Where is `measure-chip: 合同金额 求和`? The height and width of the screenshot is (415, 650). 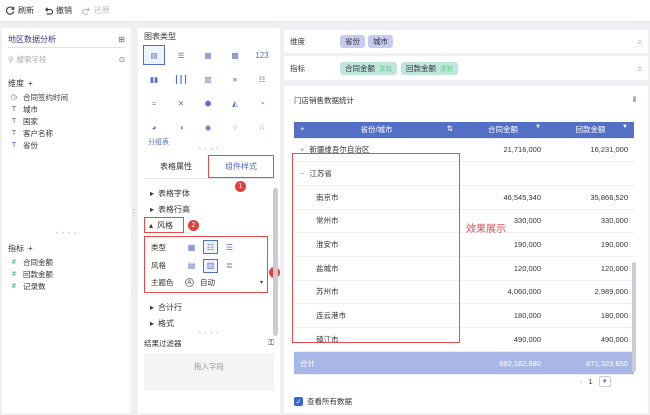 measure-chip: 合同金额 求和 is located at coordinates (368, 68).